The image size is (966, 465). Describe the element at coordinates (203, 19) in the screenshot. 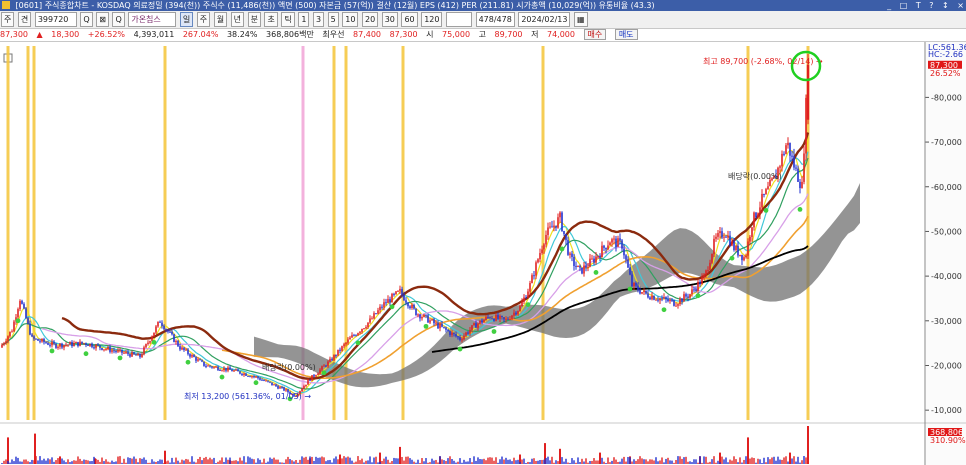

I see `period-week: 주` at that location.